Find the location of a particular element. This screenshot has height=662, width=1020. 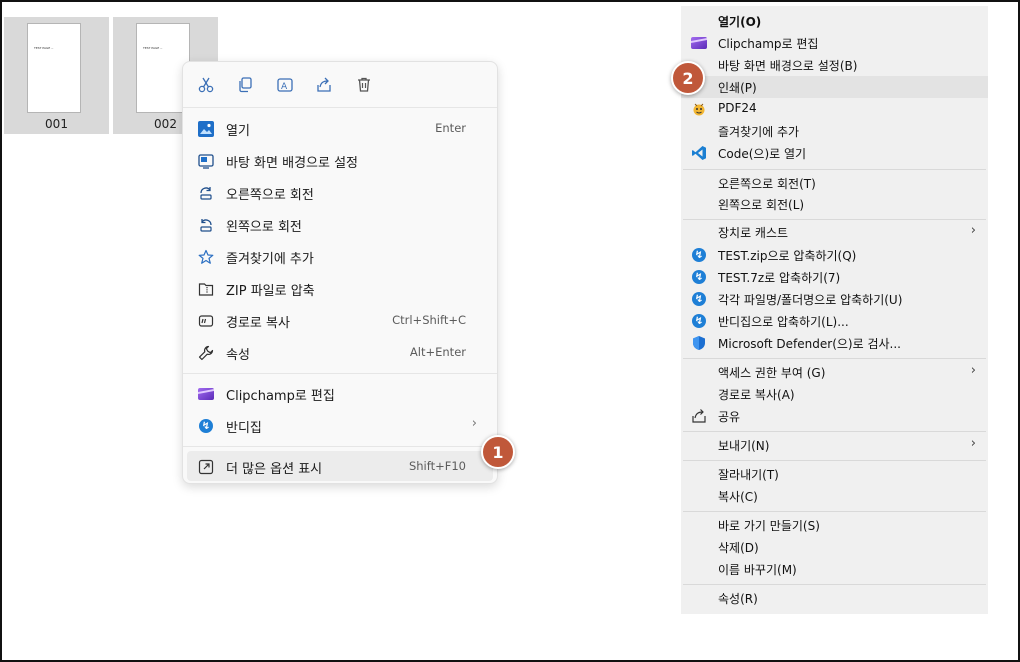

rotate-left-icon is located at coordinates (206, 225).